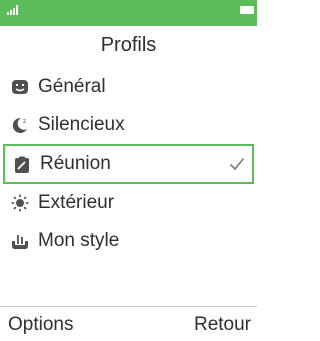  Describe the element at coordinates (128, 323) in the screenshot. I see `softkey-bar: Options Retour` at that location.